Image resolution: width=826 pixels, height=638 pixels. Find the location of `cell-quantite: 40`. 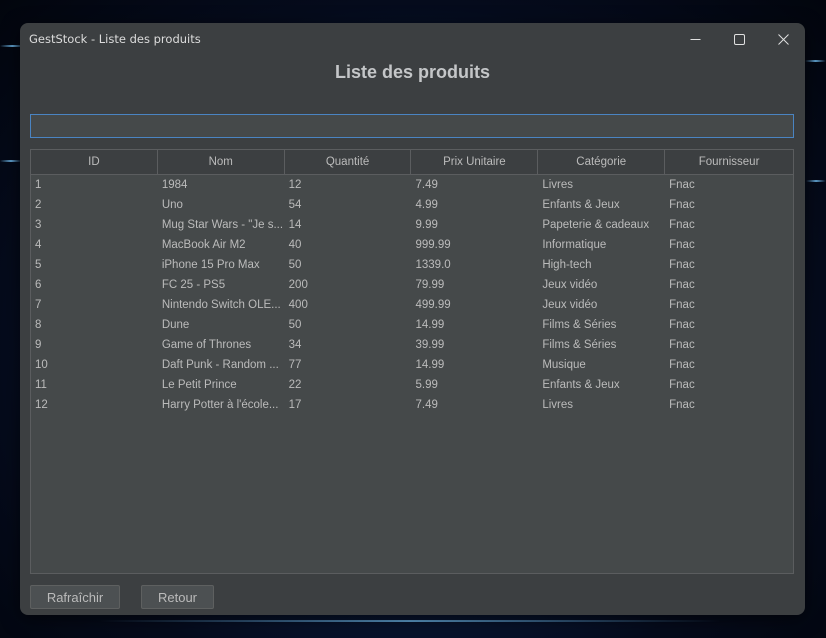

cell-quantite: 40 is located at coordinates (295, 245).